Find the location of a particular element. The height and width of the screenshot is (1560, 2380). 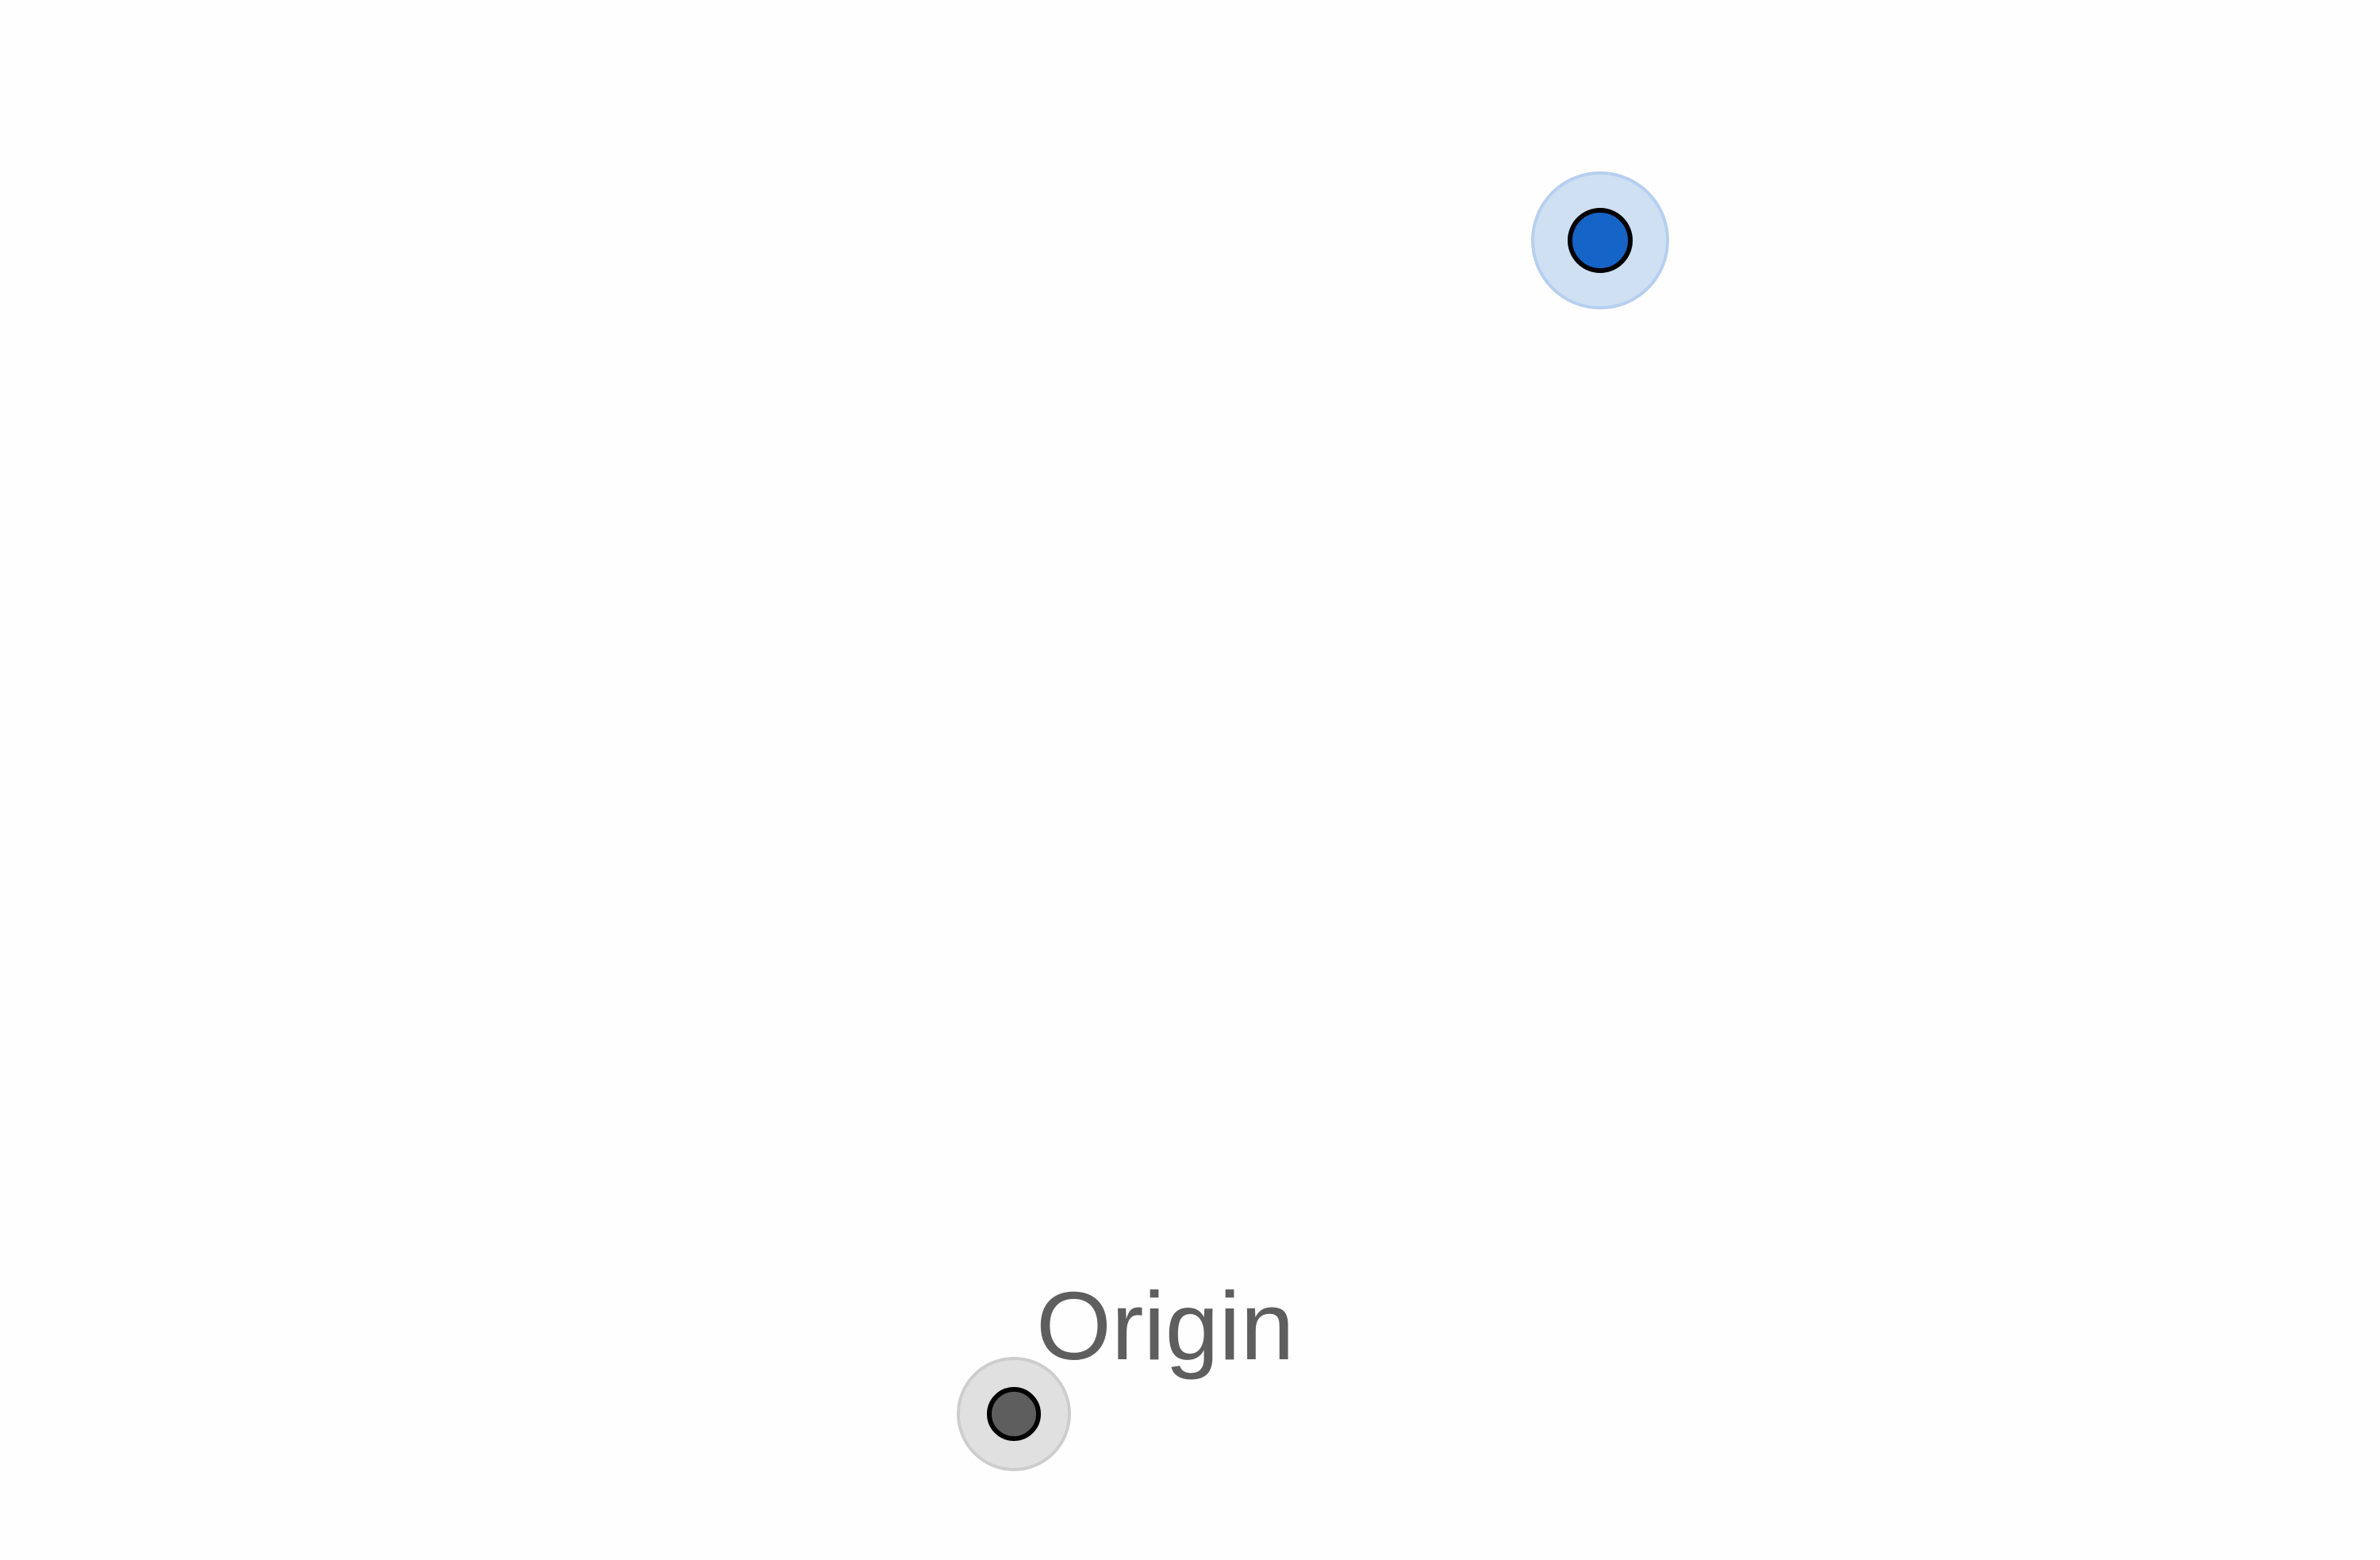

location-dot-icon is located at coordinates (1600, 240).